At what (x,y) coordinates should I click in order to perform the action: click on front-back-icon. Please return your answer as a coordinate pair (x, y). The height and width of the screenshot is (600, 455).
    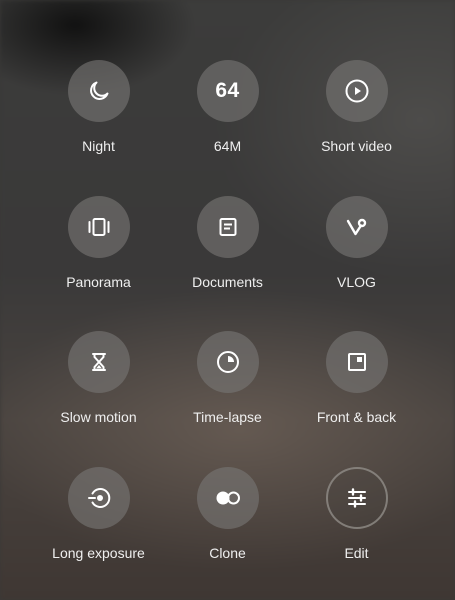
    Looking at the image, I should click on (357, 362).